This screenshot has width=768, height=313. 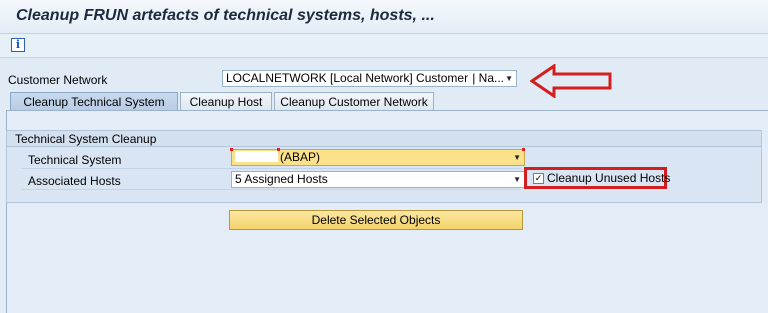 I want to click on associated-hosts-dropdown: 5 Assigned Hosts ▼, so click(x=378, y=179).